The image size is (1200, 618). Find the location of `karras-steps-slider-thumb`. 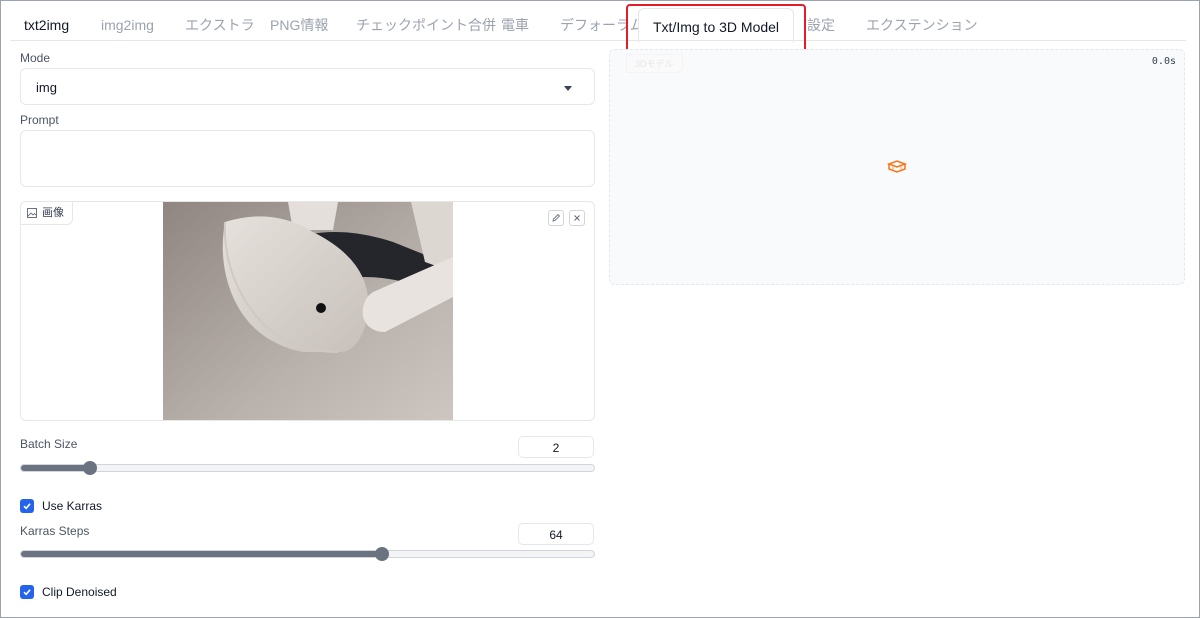

karras-steps-slider-thumb is located at coordinates (381, 554).